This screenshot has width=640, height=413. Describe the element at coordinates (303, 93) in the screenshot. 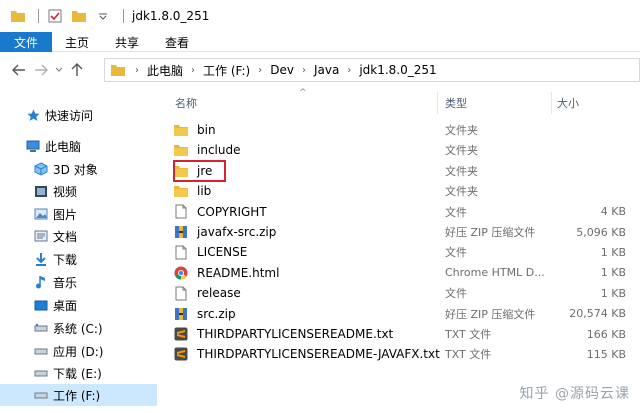

I see `sort-arrow-icon: ^` at that location.